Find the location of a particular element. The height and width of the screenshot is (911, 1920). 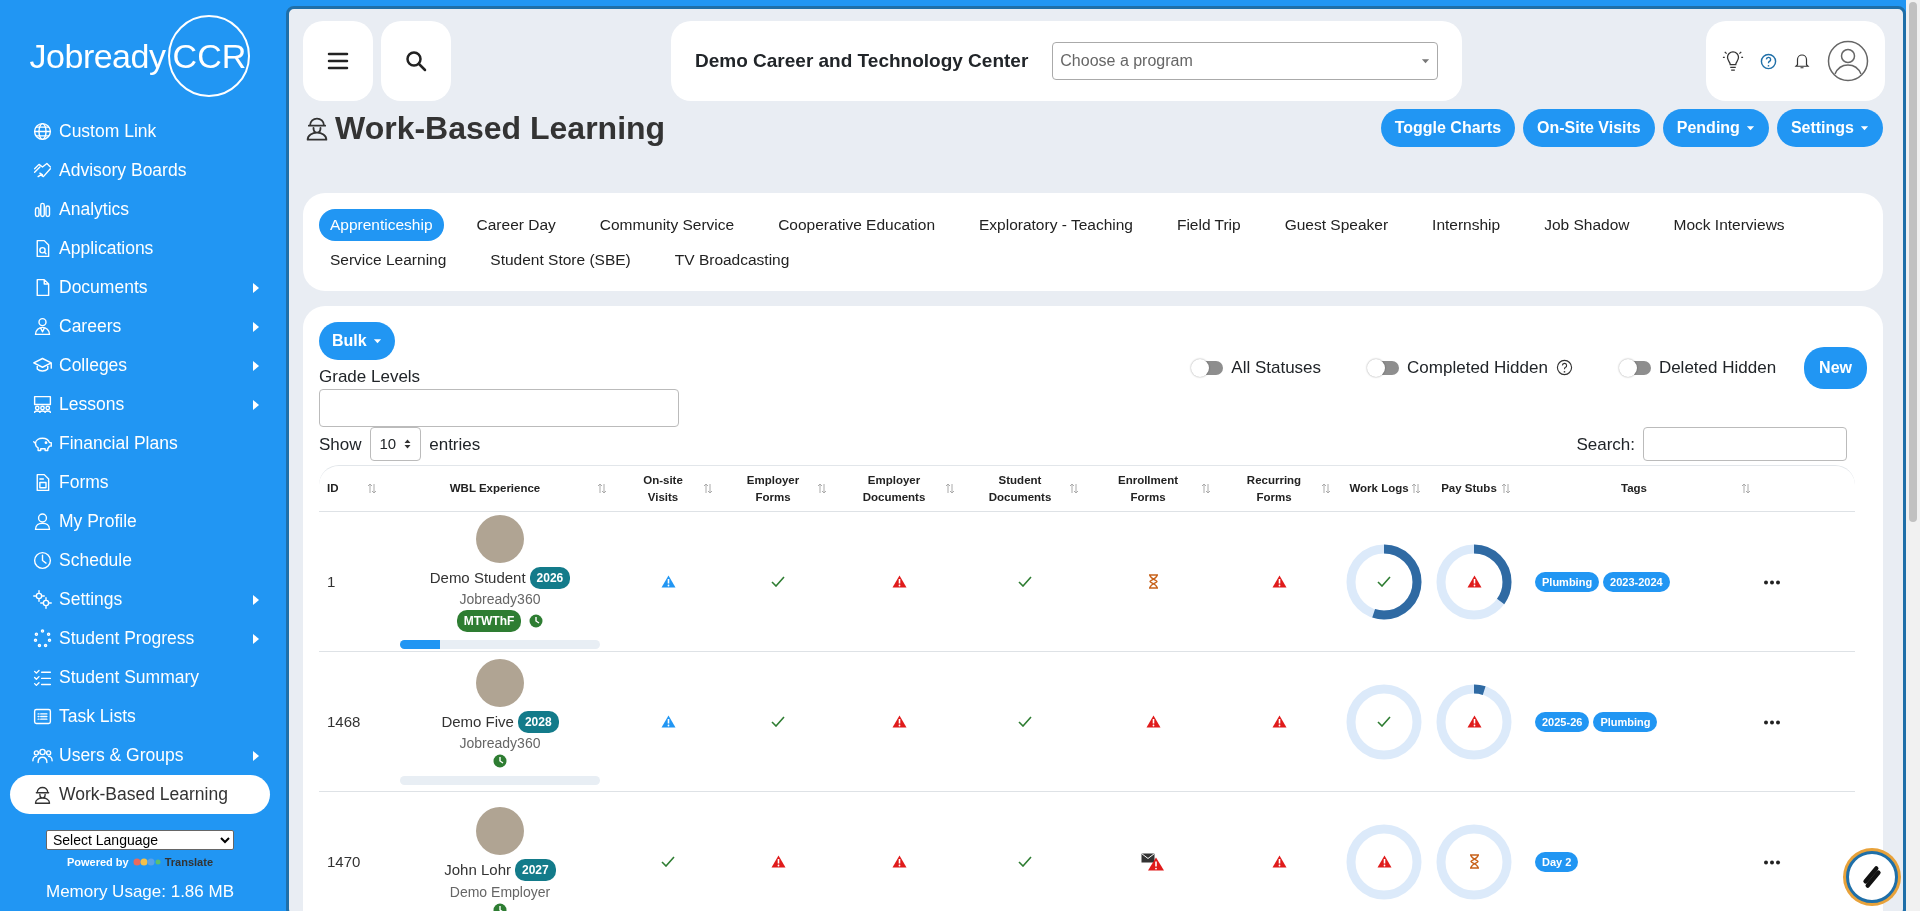

column-header: Student Documents is located at coordinates (1020, 489).